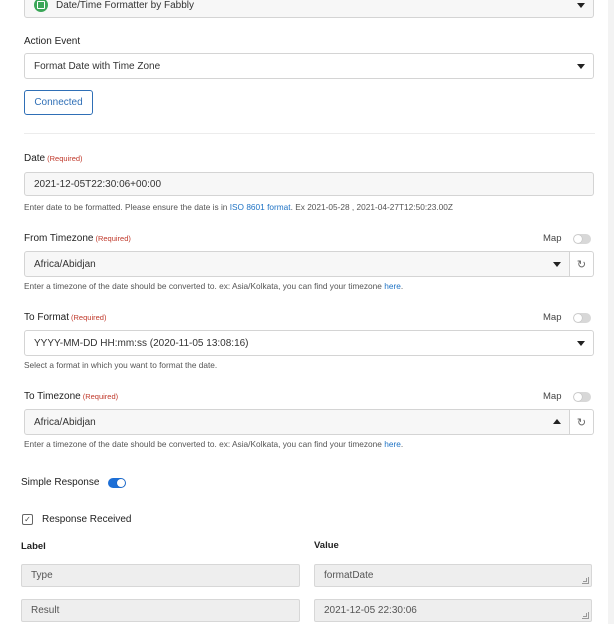 This screenshot has height=624, width=614. What do you see at coordinates (97, 66) in the screenshot?
I see `action-event-value: Format Date with Time Zone` at bounding box center [97, 66].